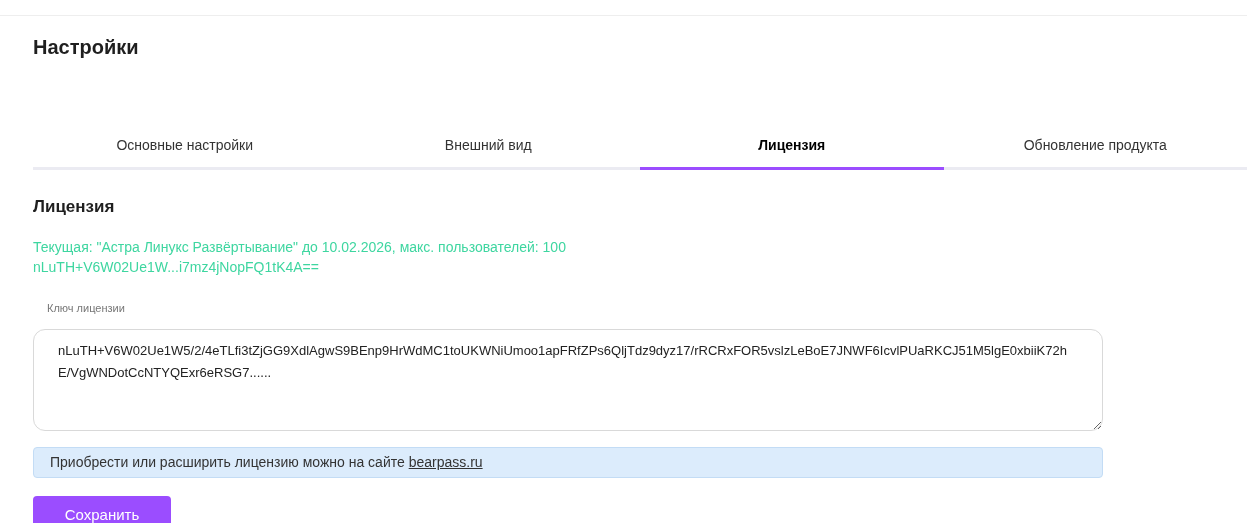 Image resolution: width=1247 pixels, height=523 pixels. What do you see at coordinates (1095, 147) in the screenshot?
I see `tab: Обновление продукта` at bounding box center [1095, 147].